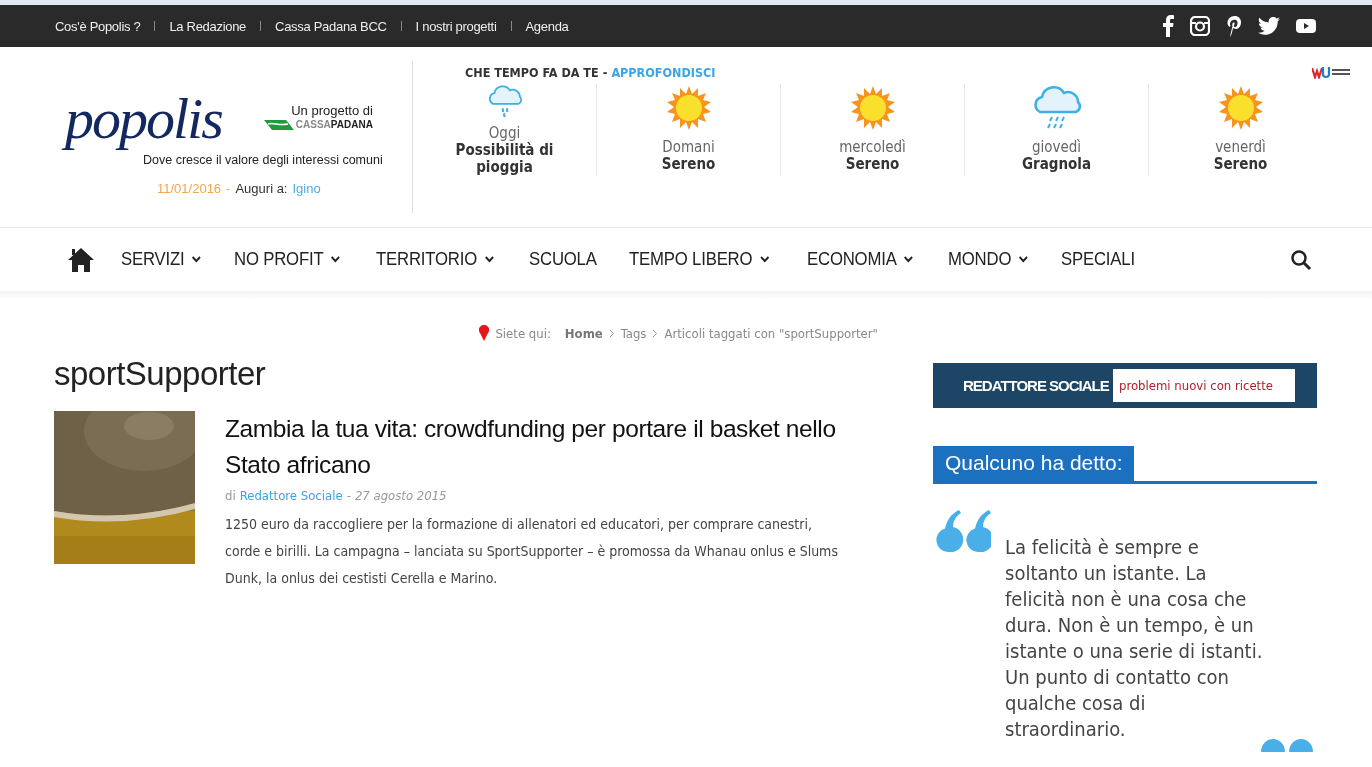  I want to click on article-title-link: Zambia la tua vita: crowdfunding per portare il basket nello Stato africano, so click(535, 447).